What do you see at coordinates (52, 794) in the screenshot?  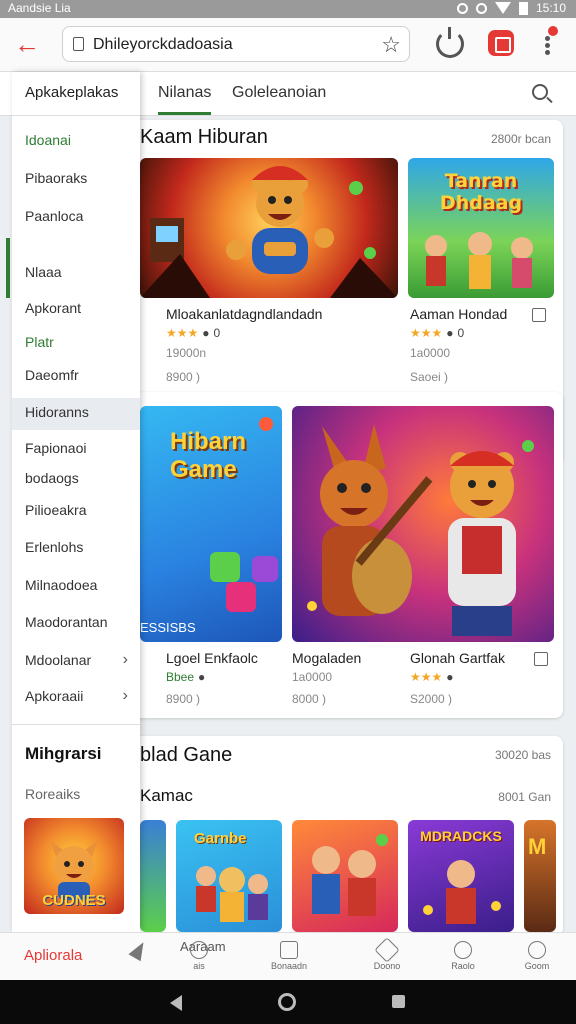 I see `drawer-section-subtitle: Roreaiks` at bounding box center [52, 794].